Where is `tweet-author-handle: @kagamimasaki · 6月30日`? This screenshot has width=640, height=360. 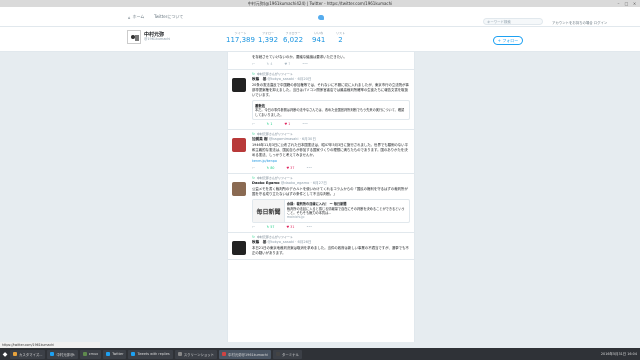
tweet-author-handle: @kagamimasaki · 6月30日 is located at coordinates (292, 139).